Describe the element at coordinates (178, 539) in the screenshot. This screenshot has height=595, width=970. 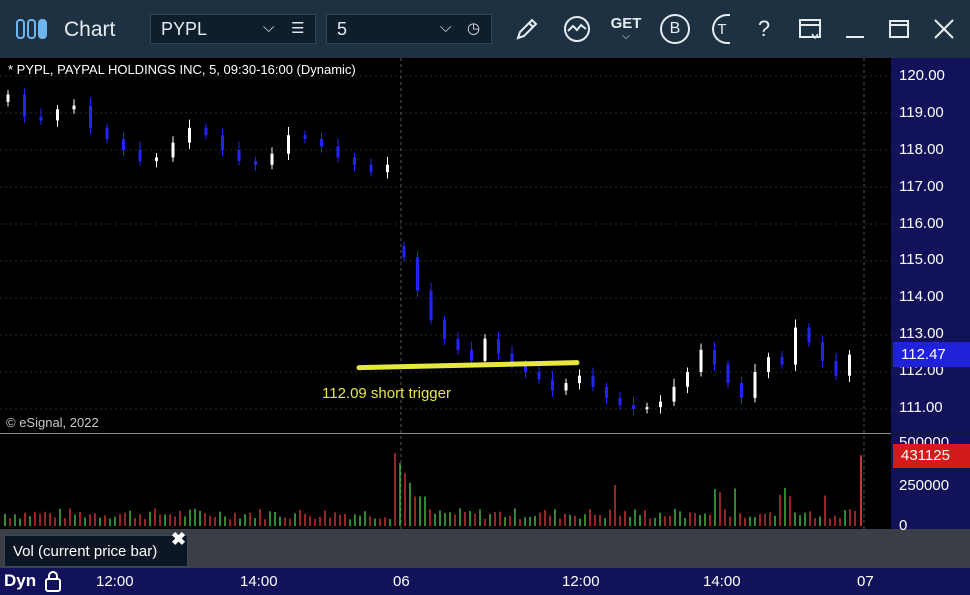
I see `volume-study-close-button: ✖` at that location.